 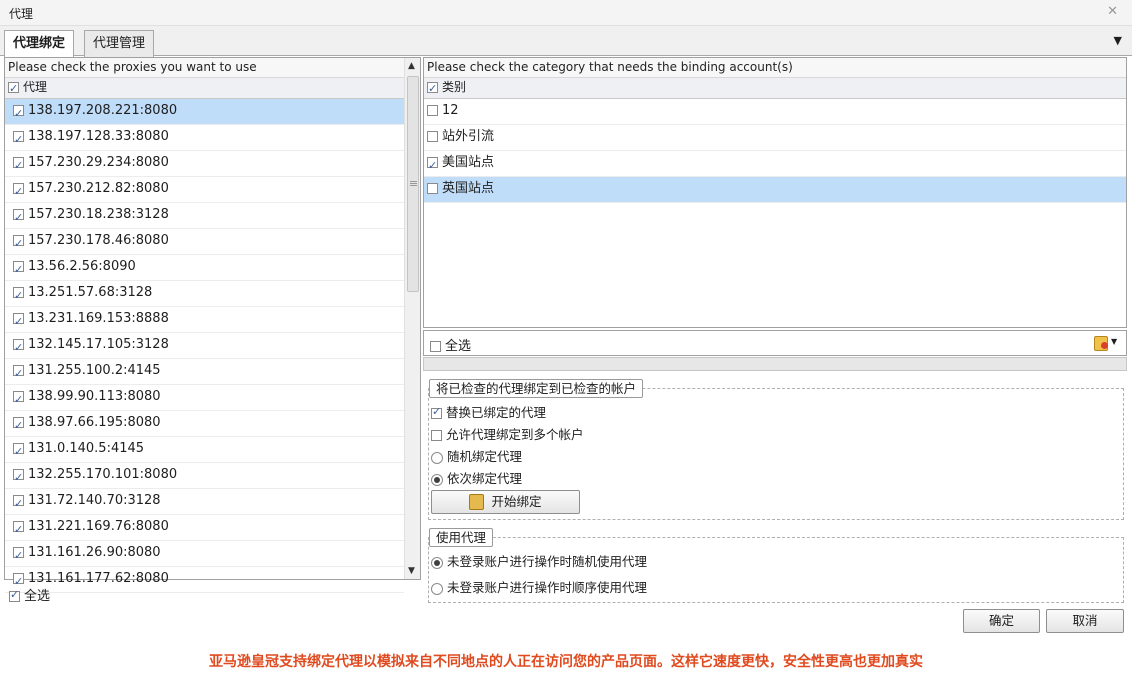 What do you see at coordinates (204, 268) in the screenshot?
I see `proxy-row: 13.56.2.56:8090` at bounding box center [204, 268].